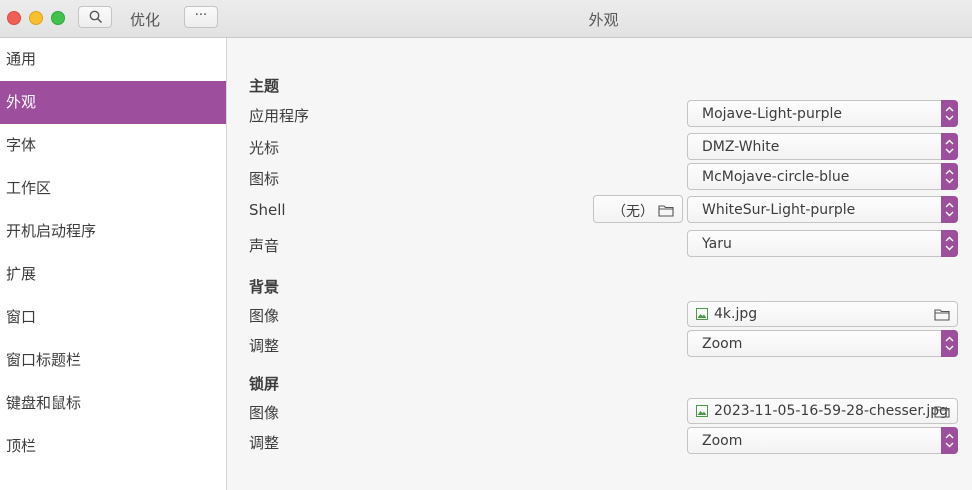 This screenshot has width=972, height=490. I want to click on shell-none-value: （无）, so click(633, 212).